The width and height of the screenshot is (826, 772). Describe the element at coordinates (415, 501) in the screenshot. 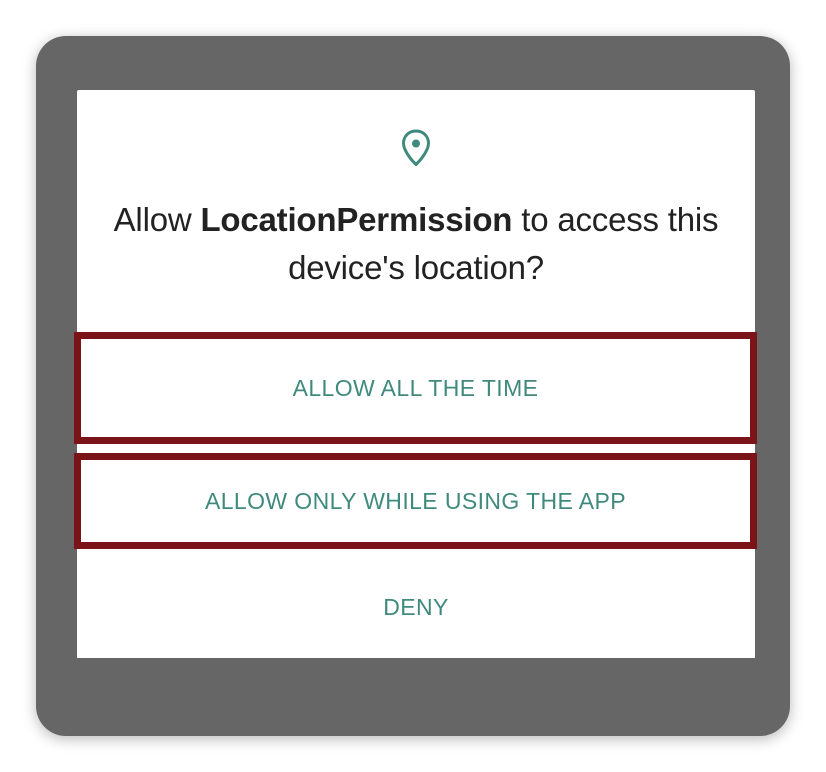

I see `allow-while-using-app-button: ALLOW ONLY WHILE USING THE APP` at that location.